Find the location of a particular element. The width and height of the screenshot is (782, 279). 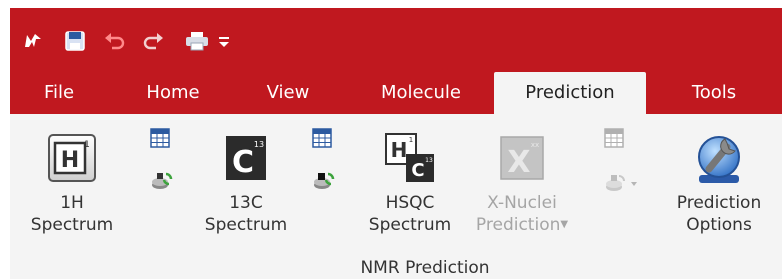

svg-text: xx is located at coordinates (535, 145).